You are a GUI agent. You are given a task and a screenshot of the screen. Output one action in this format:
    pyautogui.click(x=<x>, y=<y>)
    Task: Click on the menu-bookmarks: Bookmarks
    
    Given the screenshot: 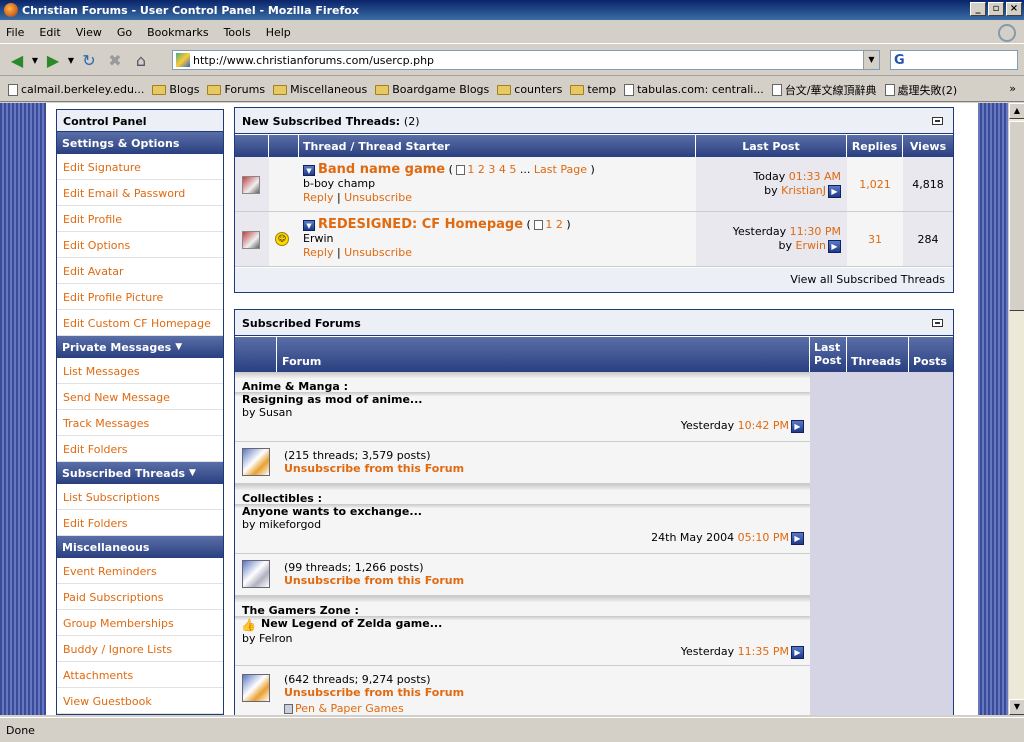 What is the action you would take?
    pyautogui.click(x=177, y=32)
    